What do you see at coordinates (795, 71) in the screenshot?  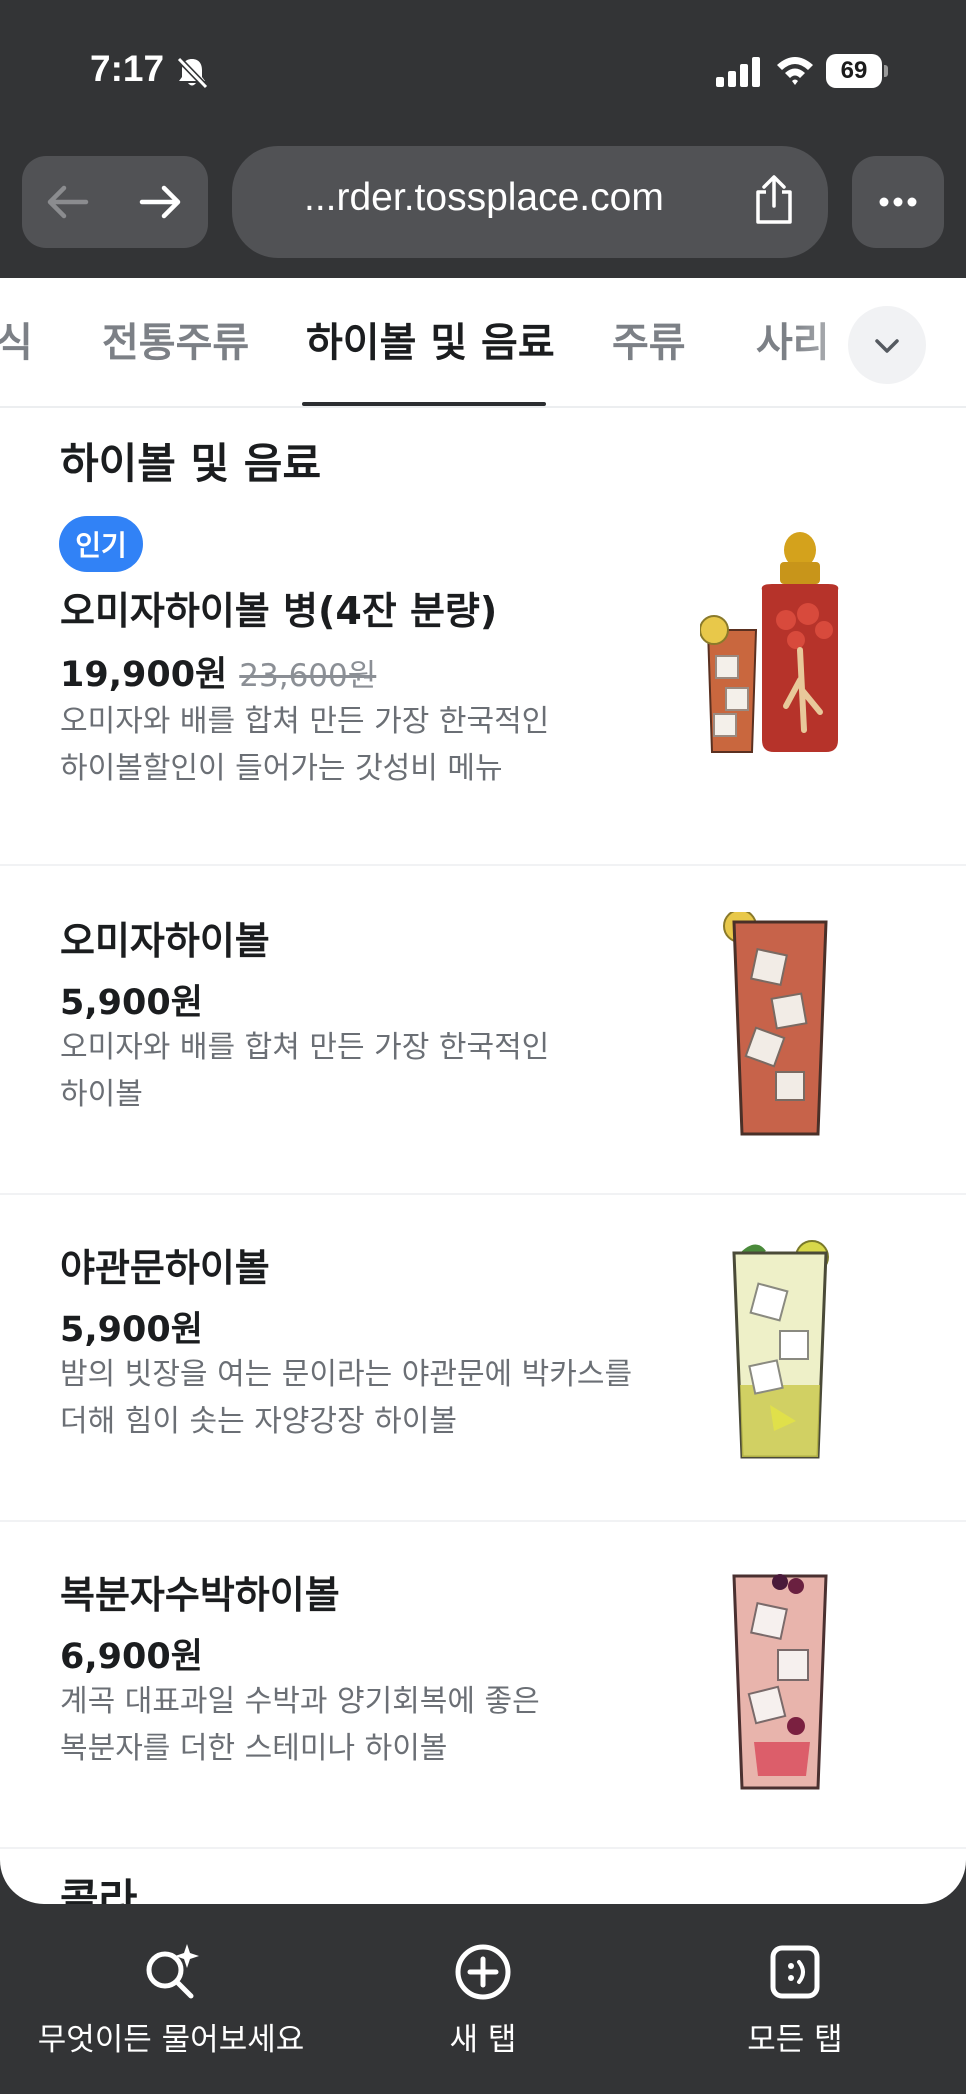 I see `wifi-icon` at bounding box center [795, 71].